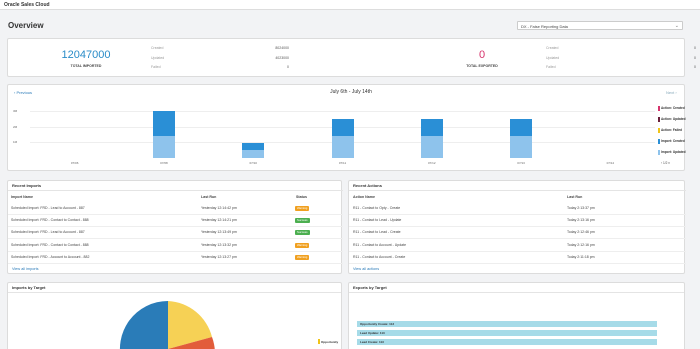 The height and width of the screenshot is (349, 700). I want to click on x-tick-label: 07/11, so click(342, 163).